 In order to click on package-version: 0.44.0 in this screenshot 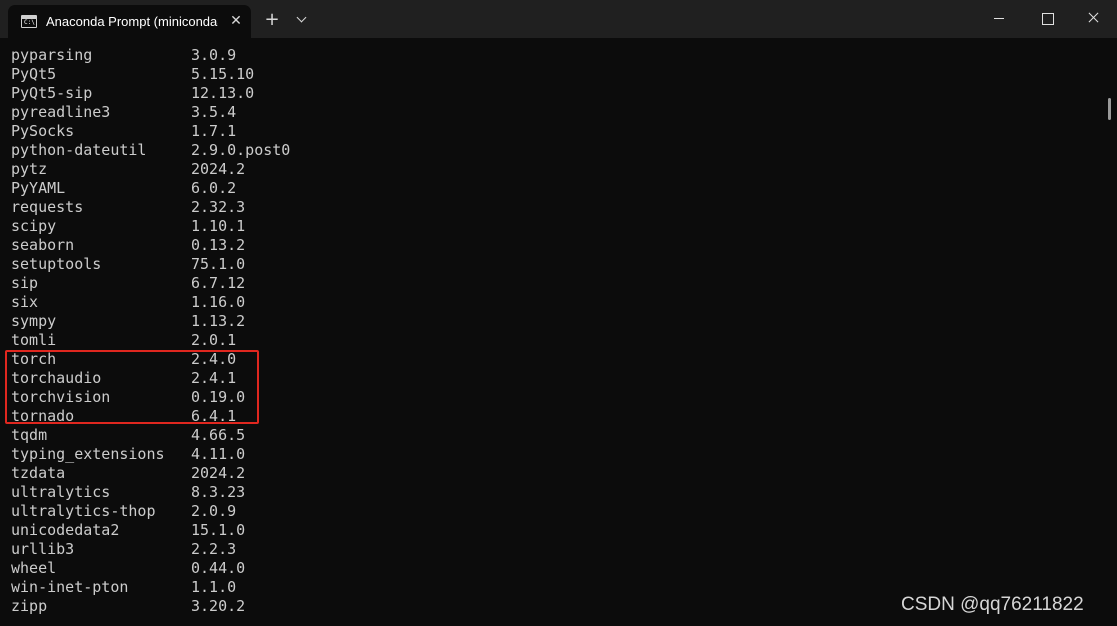, I will do `click(218, 568)`.